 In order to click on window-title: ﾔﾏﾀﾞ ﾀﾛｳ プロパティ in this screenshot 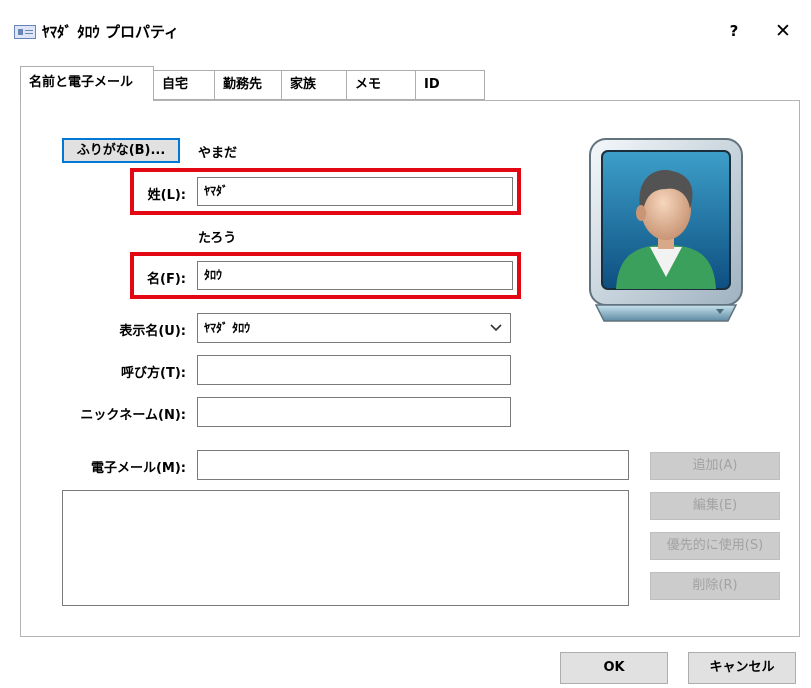, I will do `click(111, 32)`.